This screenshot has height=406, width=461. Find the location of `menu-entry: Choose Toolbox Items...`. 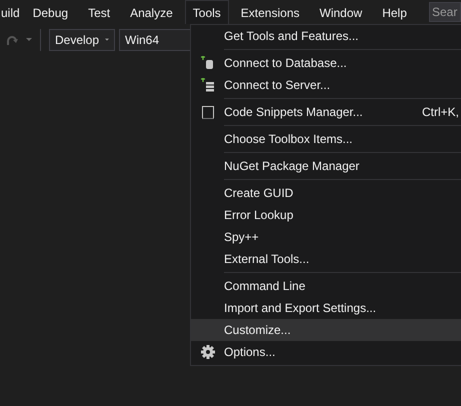

menu-entry: Choose Toolbox Items... is located at coordinates (326, 139).